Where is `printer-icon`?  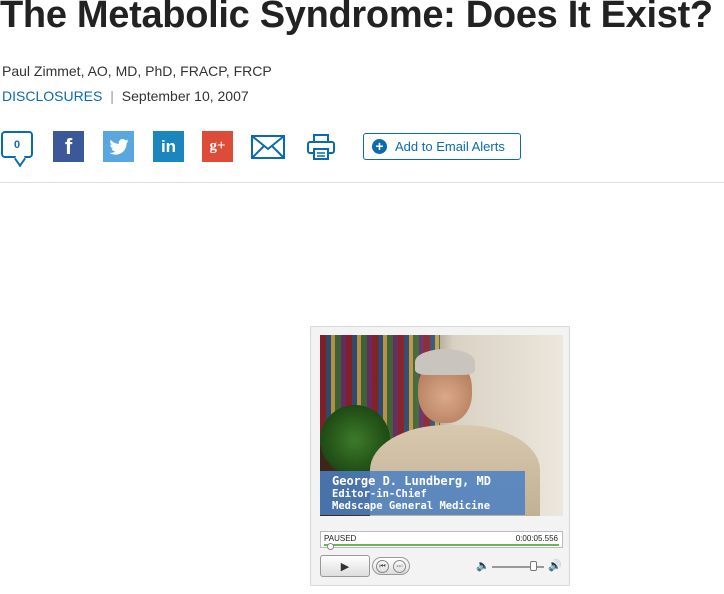
printer-icon is located at coordinates (321, 146).